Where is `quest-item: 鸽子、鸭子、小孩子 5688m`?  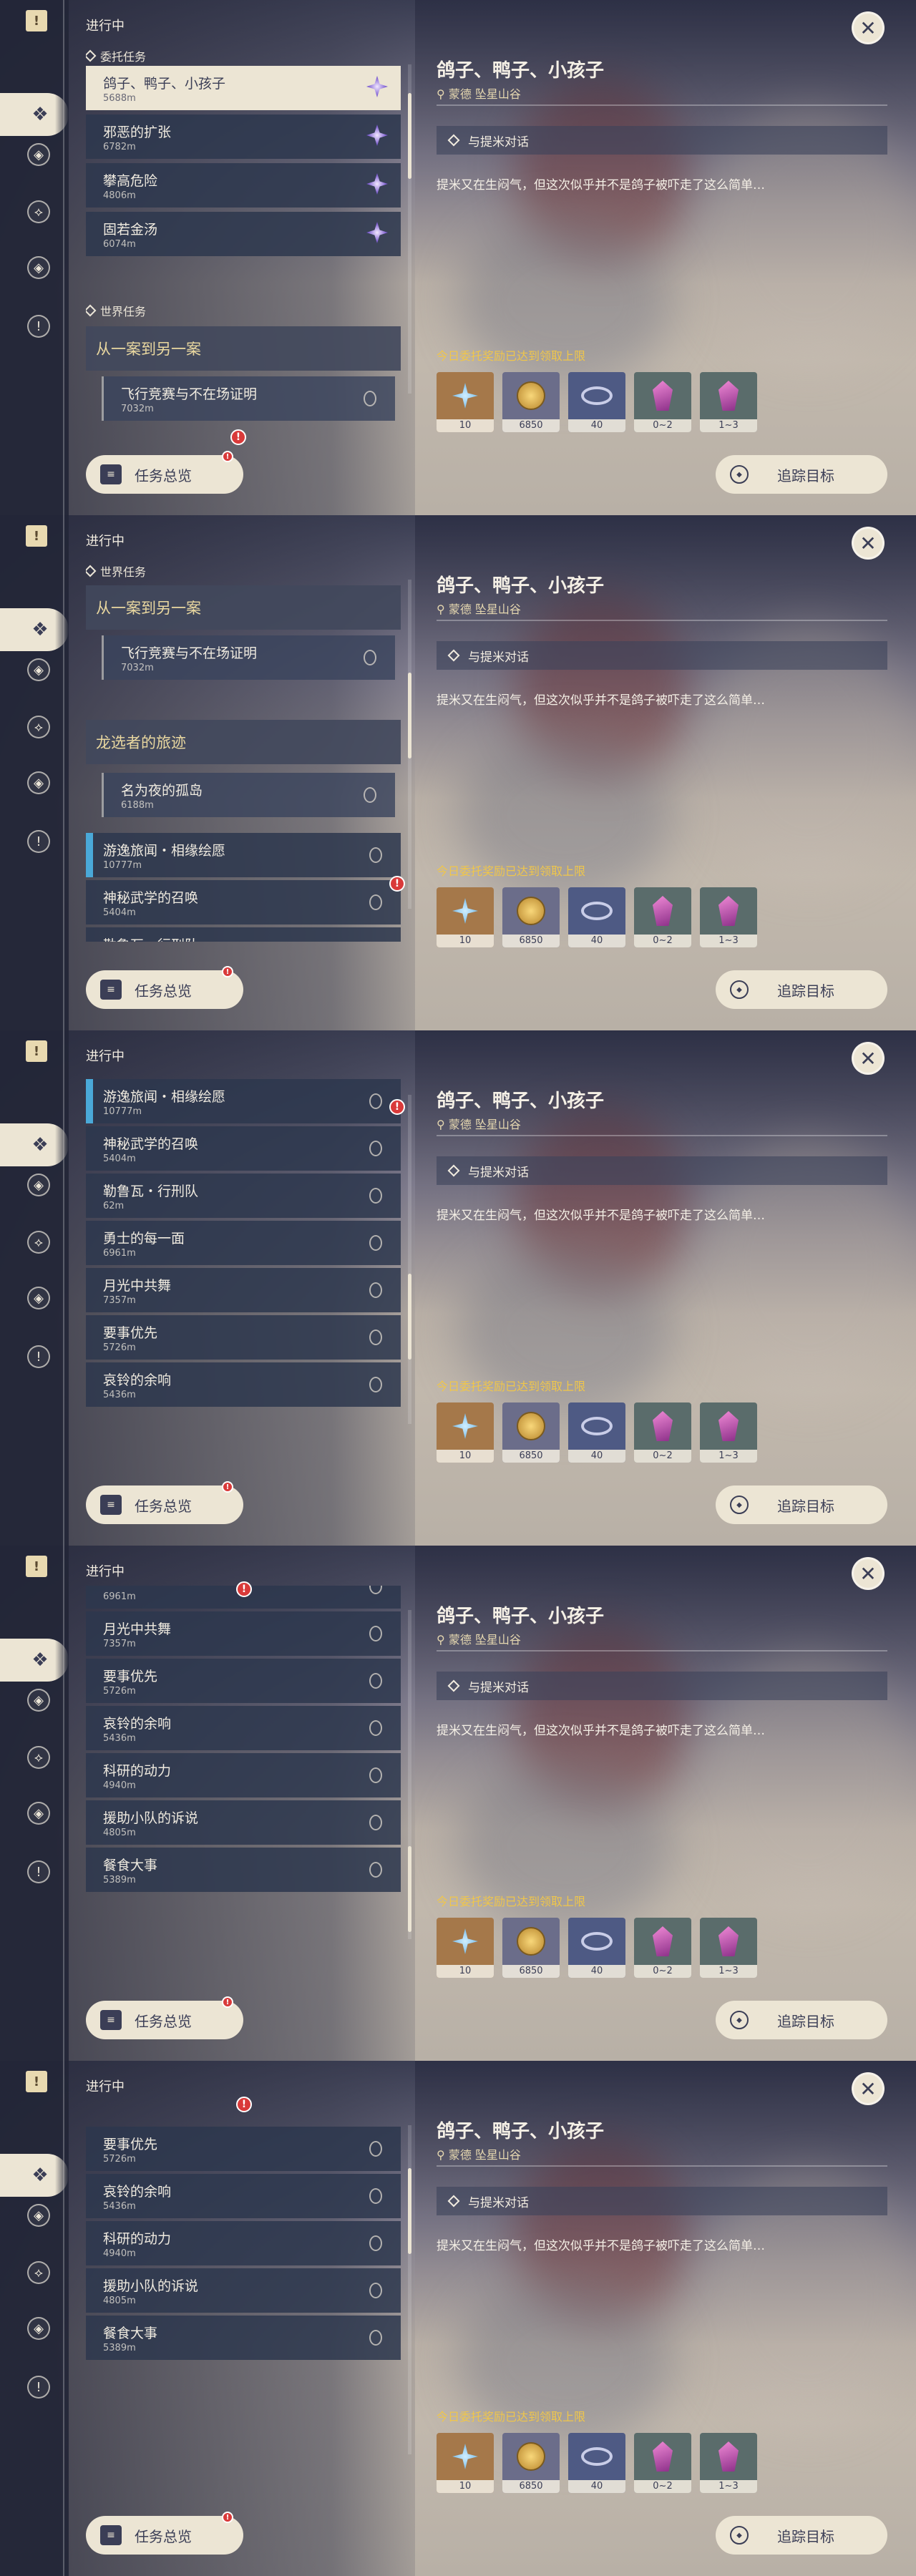
quest-item: 鸽子、鸭子、小孩子 5688m is located at coordinates (243, 88).